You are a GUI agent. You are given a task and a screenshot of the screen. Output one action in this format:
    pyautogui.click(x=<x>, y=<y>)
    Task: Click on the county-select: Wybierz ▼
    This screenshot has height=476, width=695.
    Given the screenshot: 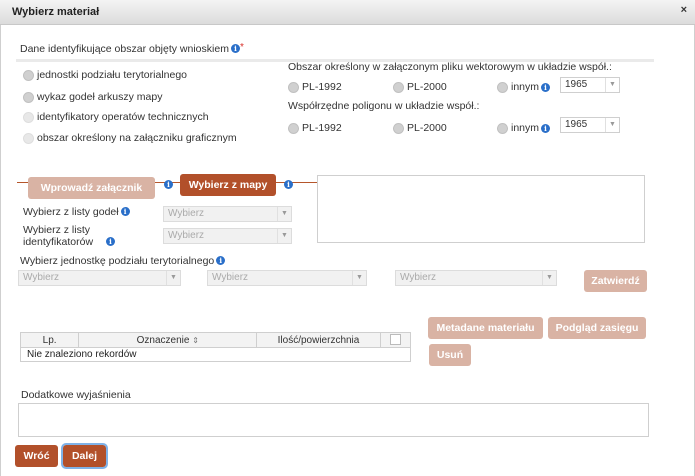 What is the action you would take?
    pyautogui.click(x=287, y=278)
    